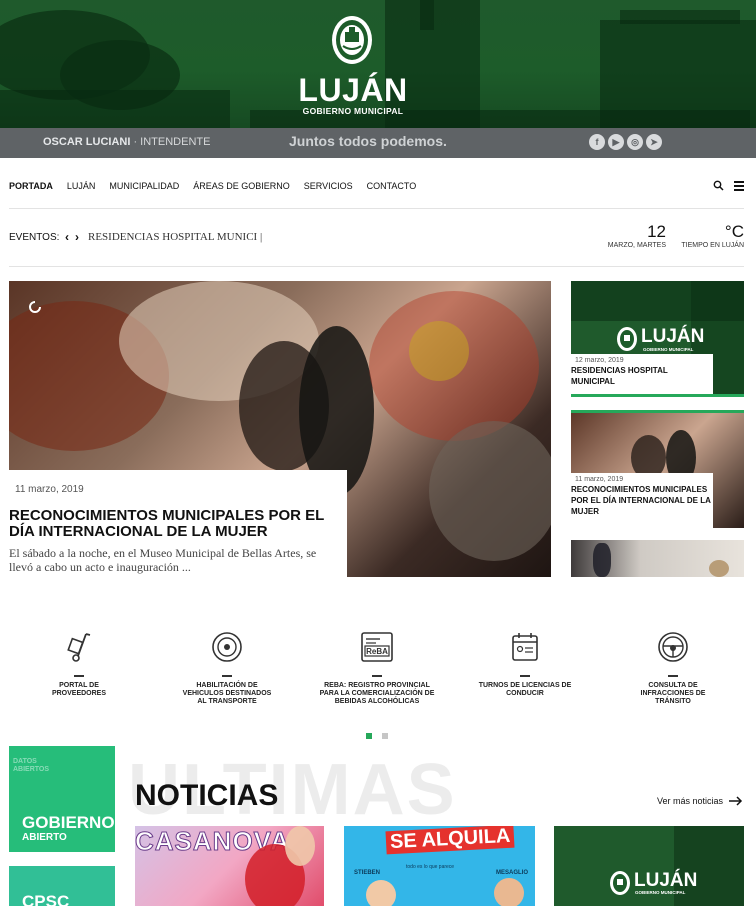 This screenshot has width=756, height=906. What do you see at coordinates (172, 142) in the screenshot?
I see `mayor-role: · INTENDENTE` at bounding box center [172, 142].